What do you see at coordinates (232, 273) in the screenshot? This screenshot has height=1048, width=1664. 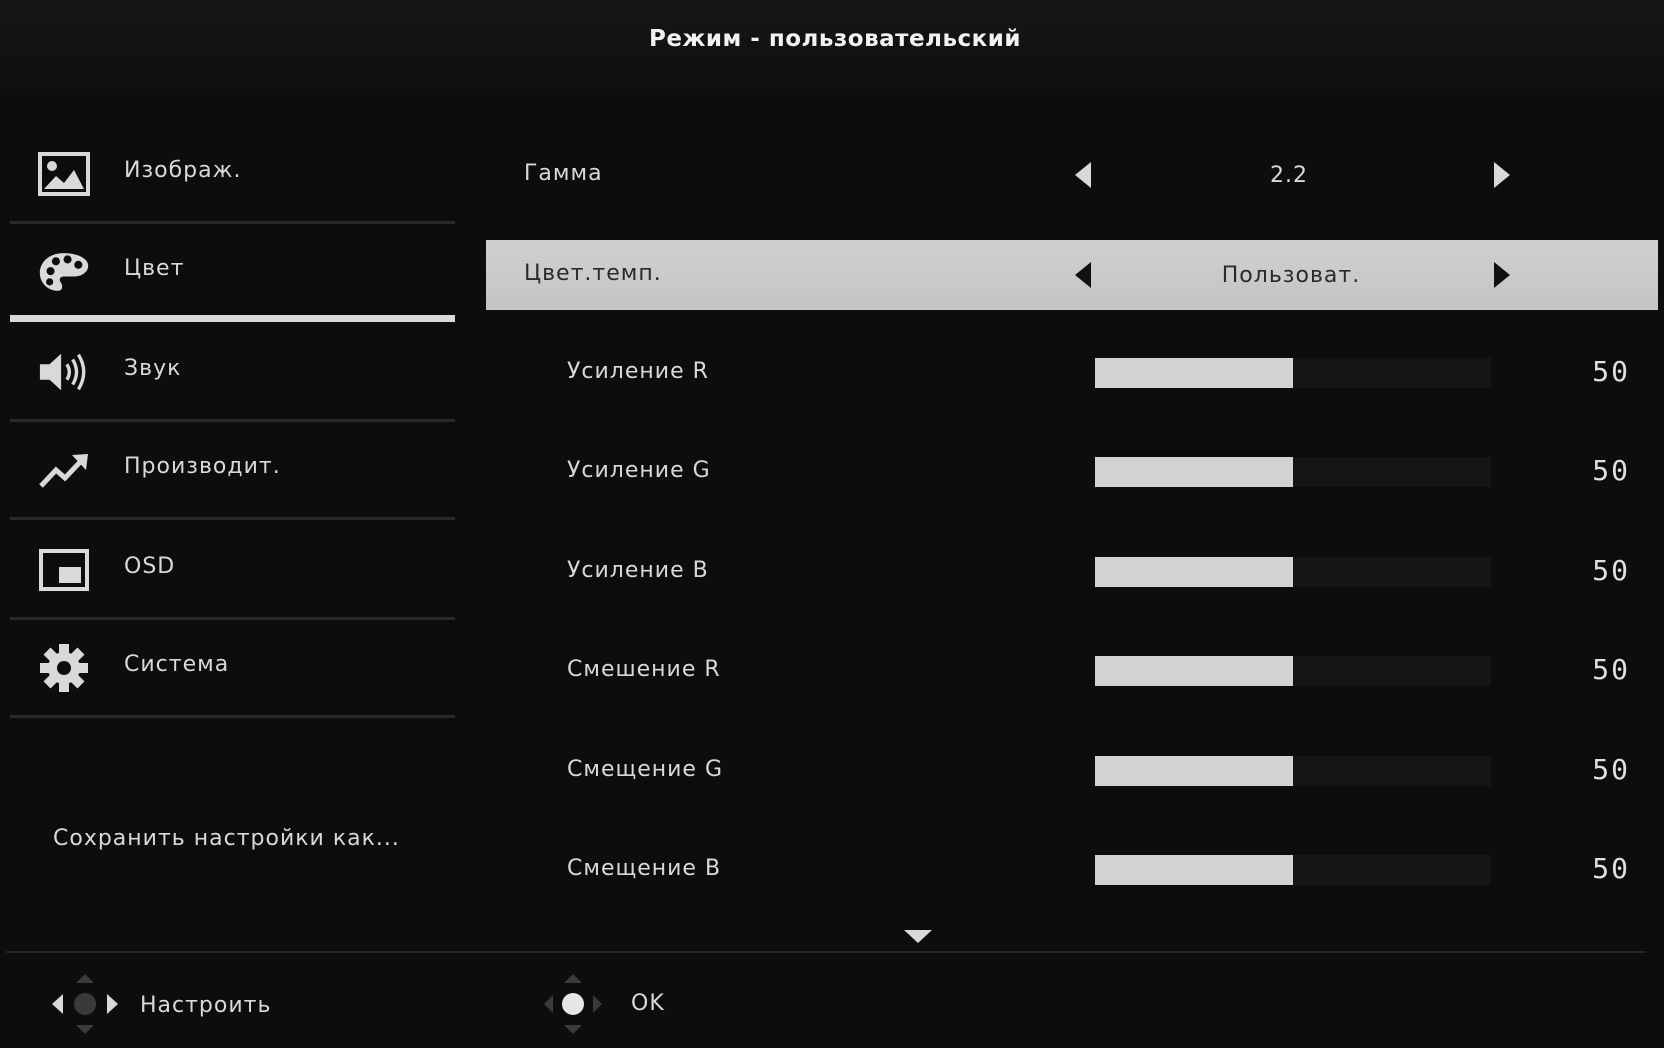 I see `sidebar-item-color: Цвет` at bounding box center [232, 273].